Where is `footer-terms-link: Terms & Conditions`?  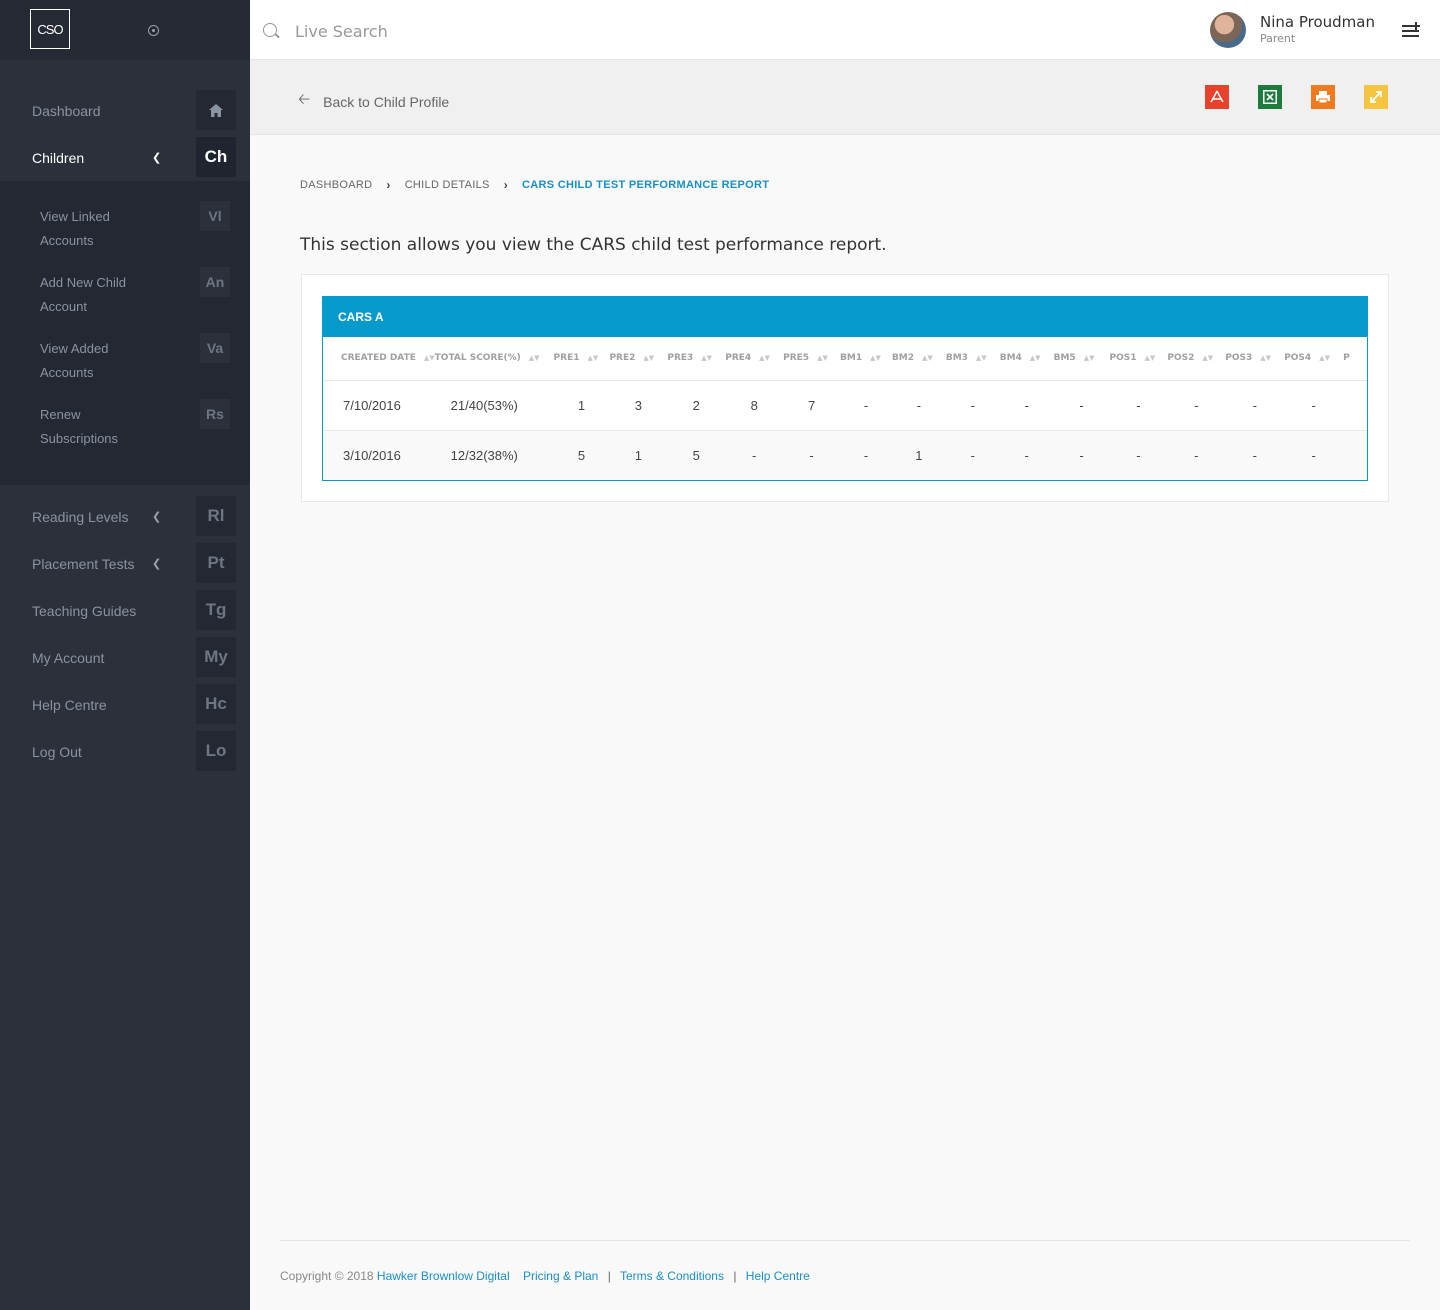
footer-terms-link: Terms & Conditions is located at coordinates (672, 1276).